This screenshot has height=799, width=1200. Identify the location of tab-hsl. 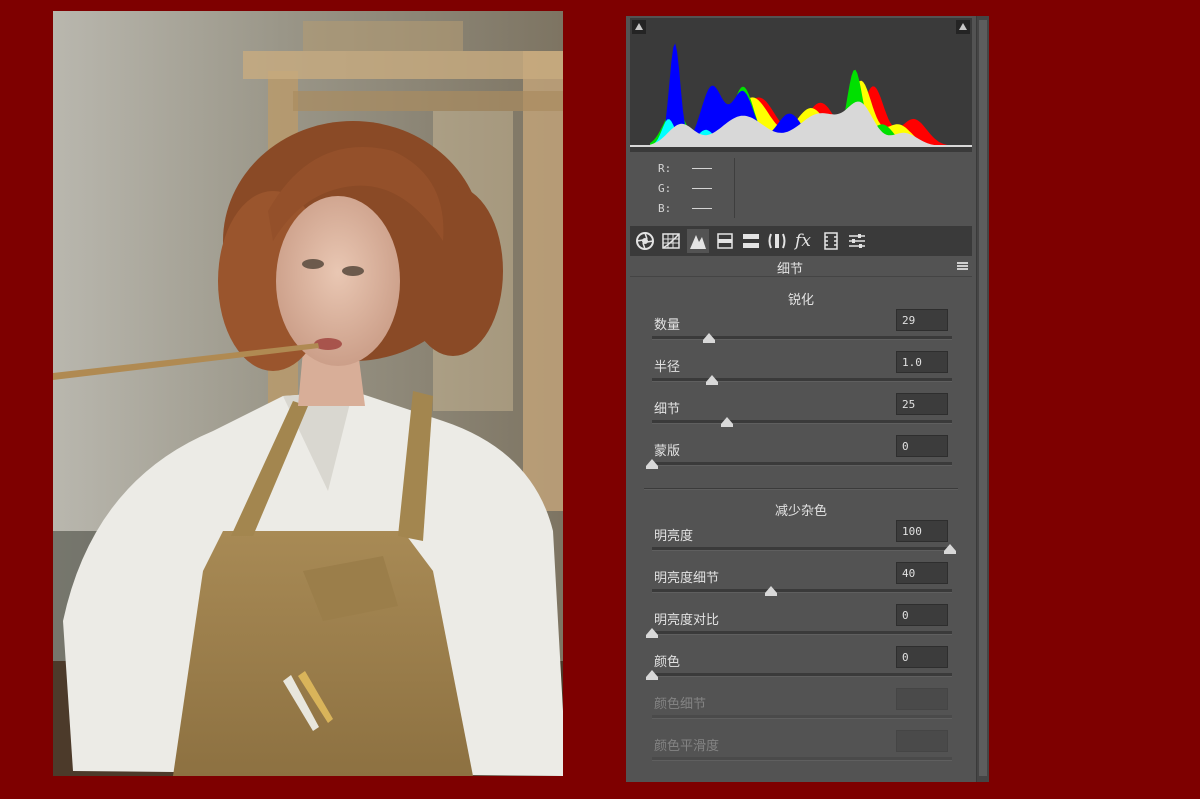
(725, 241).